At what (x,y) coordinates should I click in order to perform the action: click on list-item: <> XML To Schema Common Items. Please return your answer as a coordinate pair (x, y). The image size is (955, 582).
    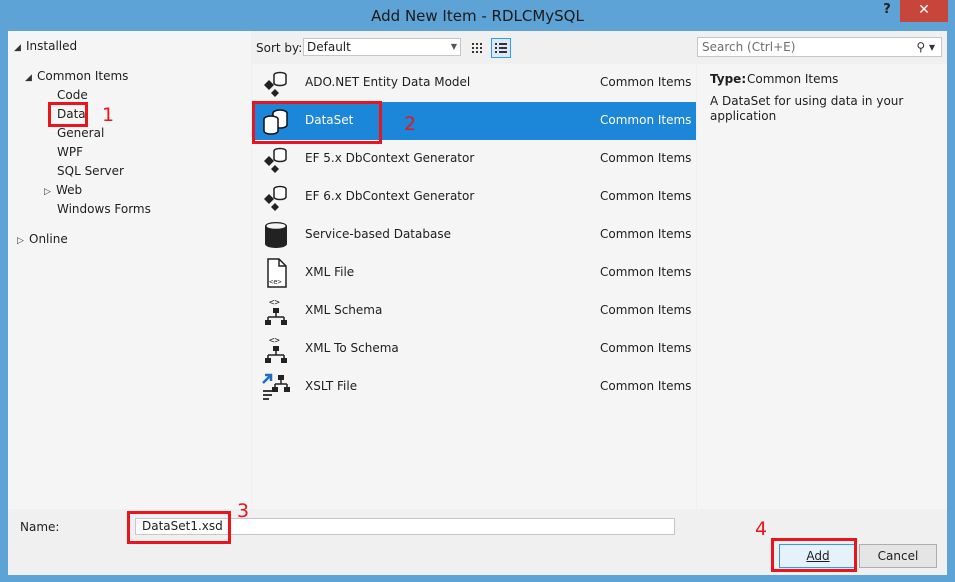
    Looking at the image, I should click on (474, 349).